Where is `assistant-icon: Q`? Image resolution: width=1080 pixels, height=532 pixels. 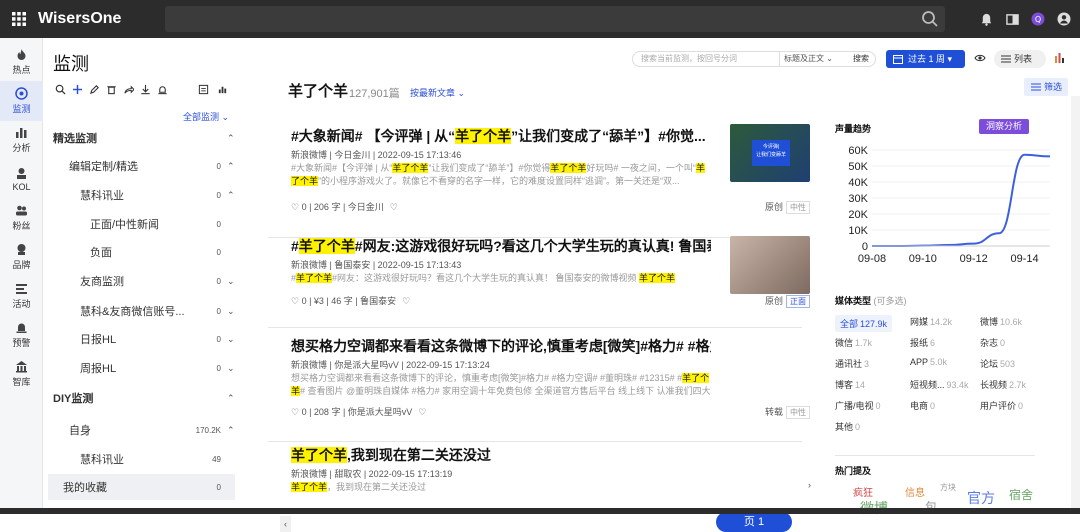
assistant-icon: Q is located at coordinates (1038, 19).